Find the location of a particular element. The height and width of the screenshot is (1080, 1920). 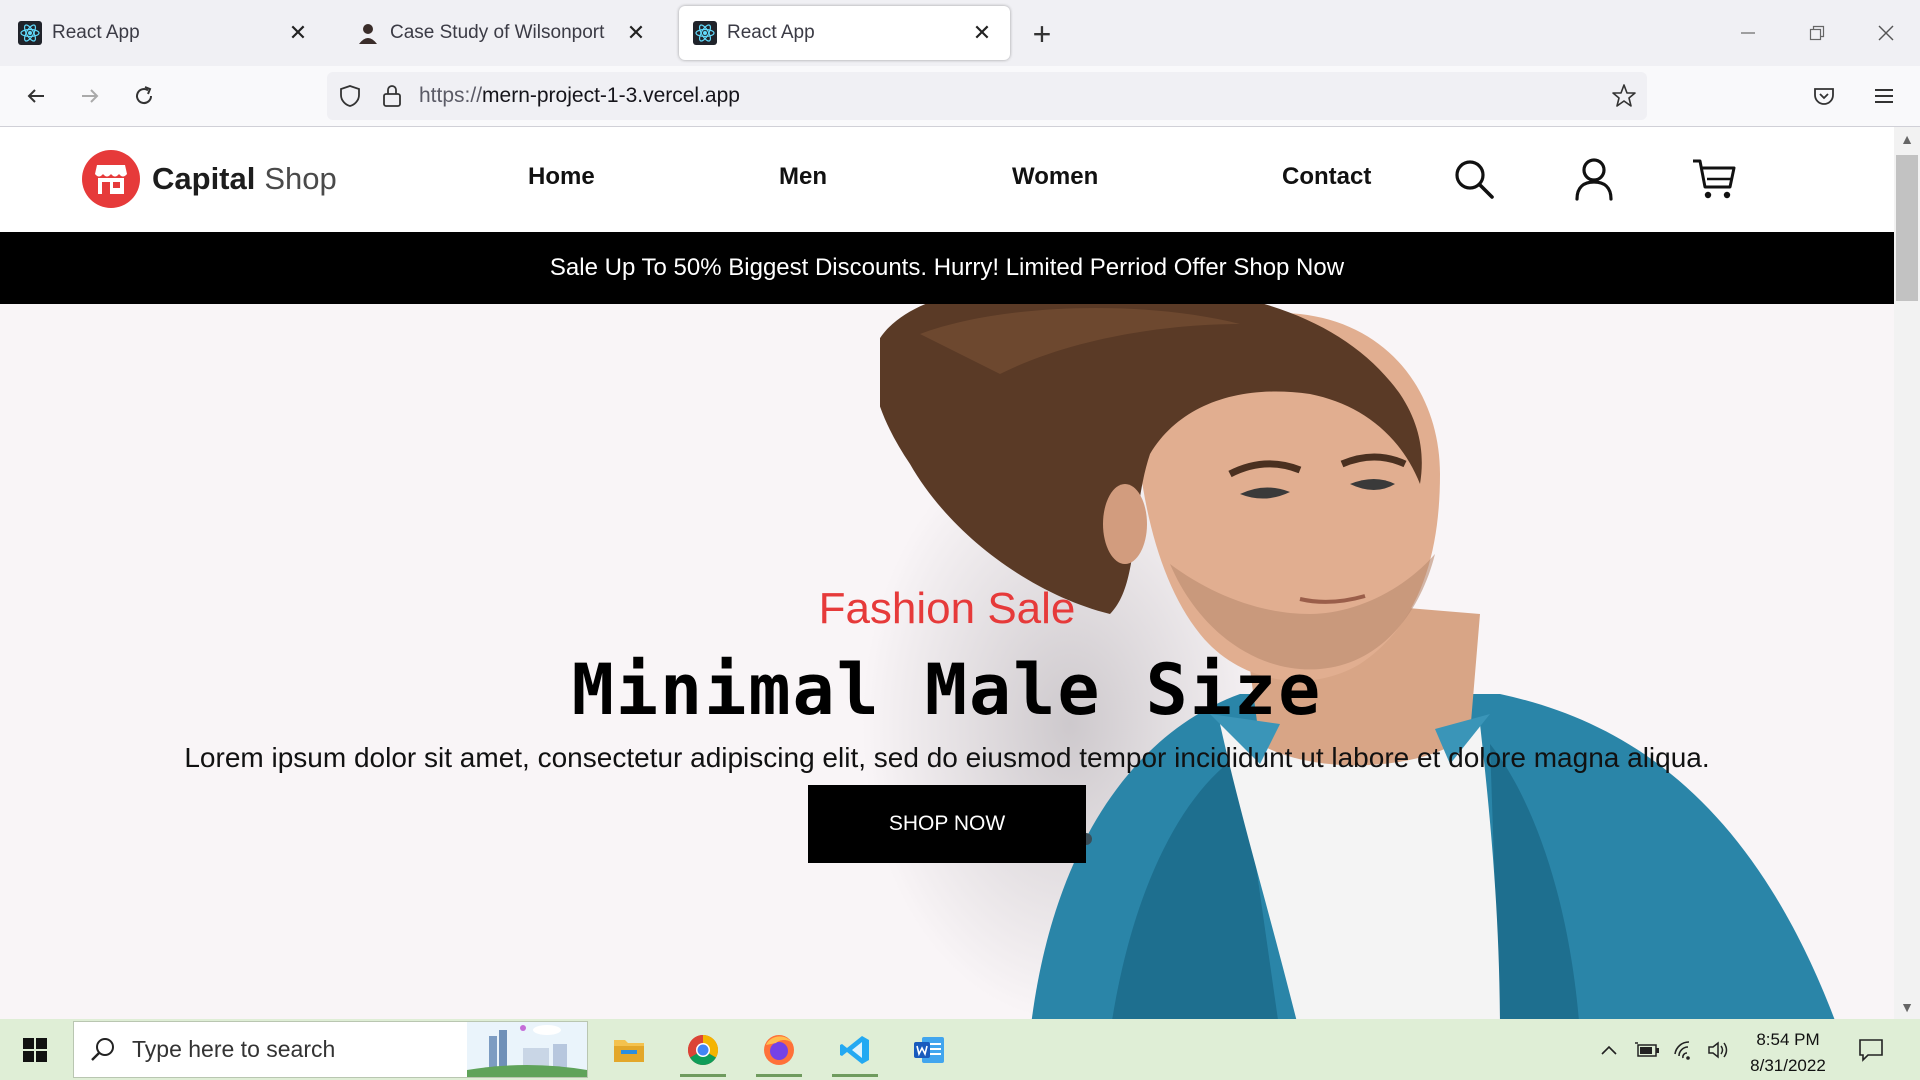

site-logo: Capital Shop is located at coordinates (209, 179).